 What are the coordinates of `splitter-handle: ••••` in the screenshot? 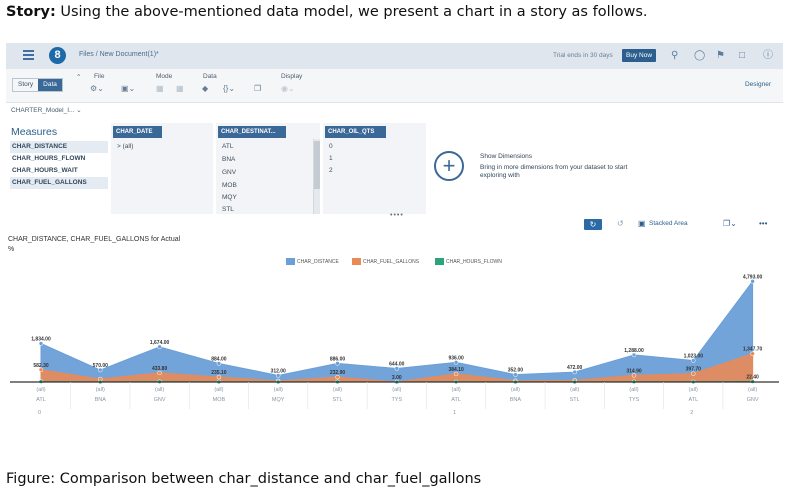 It's located at (397, 215).